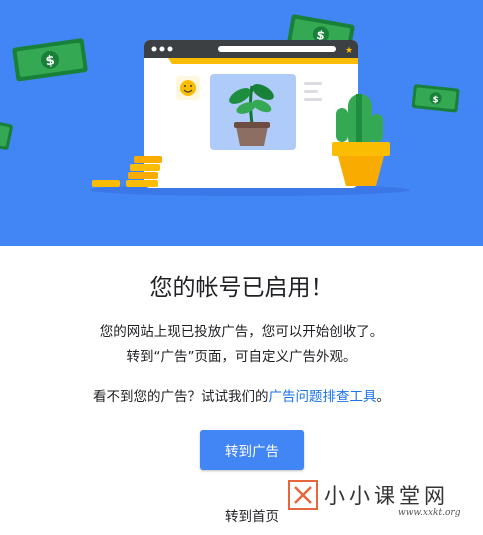  I want to click on ad-troubleshooter-link: 广告问题排查工具, so click(323, 397).